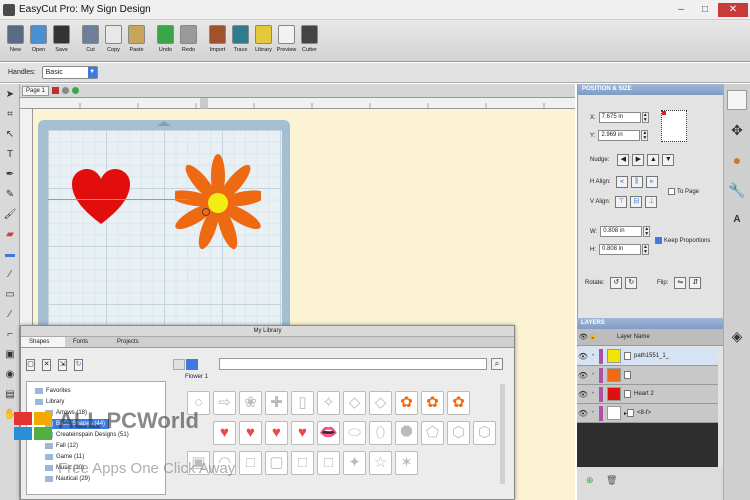 The image size is (750, 500). What do you see at coordinates (621, 202) in the screenshot?
I see `align-top-button: ⊤` at bounding box center [621, 202].